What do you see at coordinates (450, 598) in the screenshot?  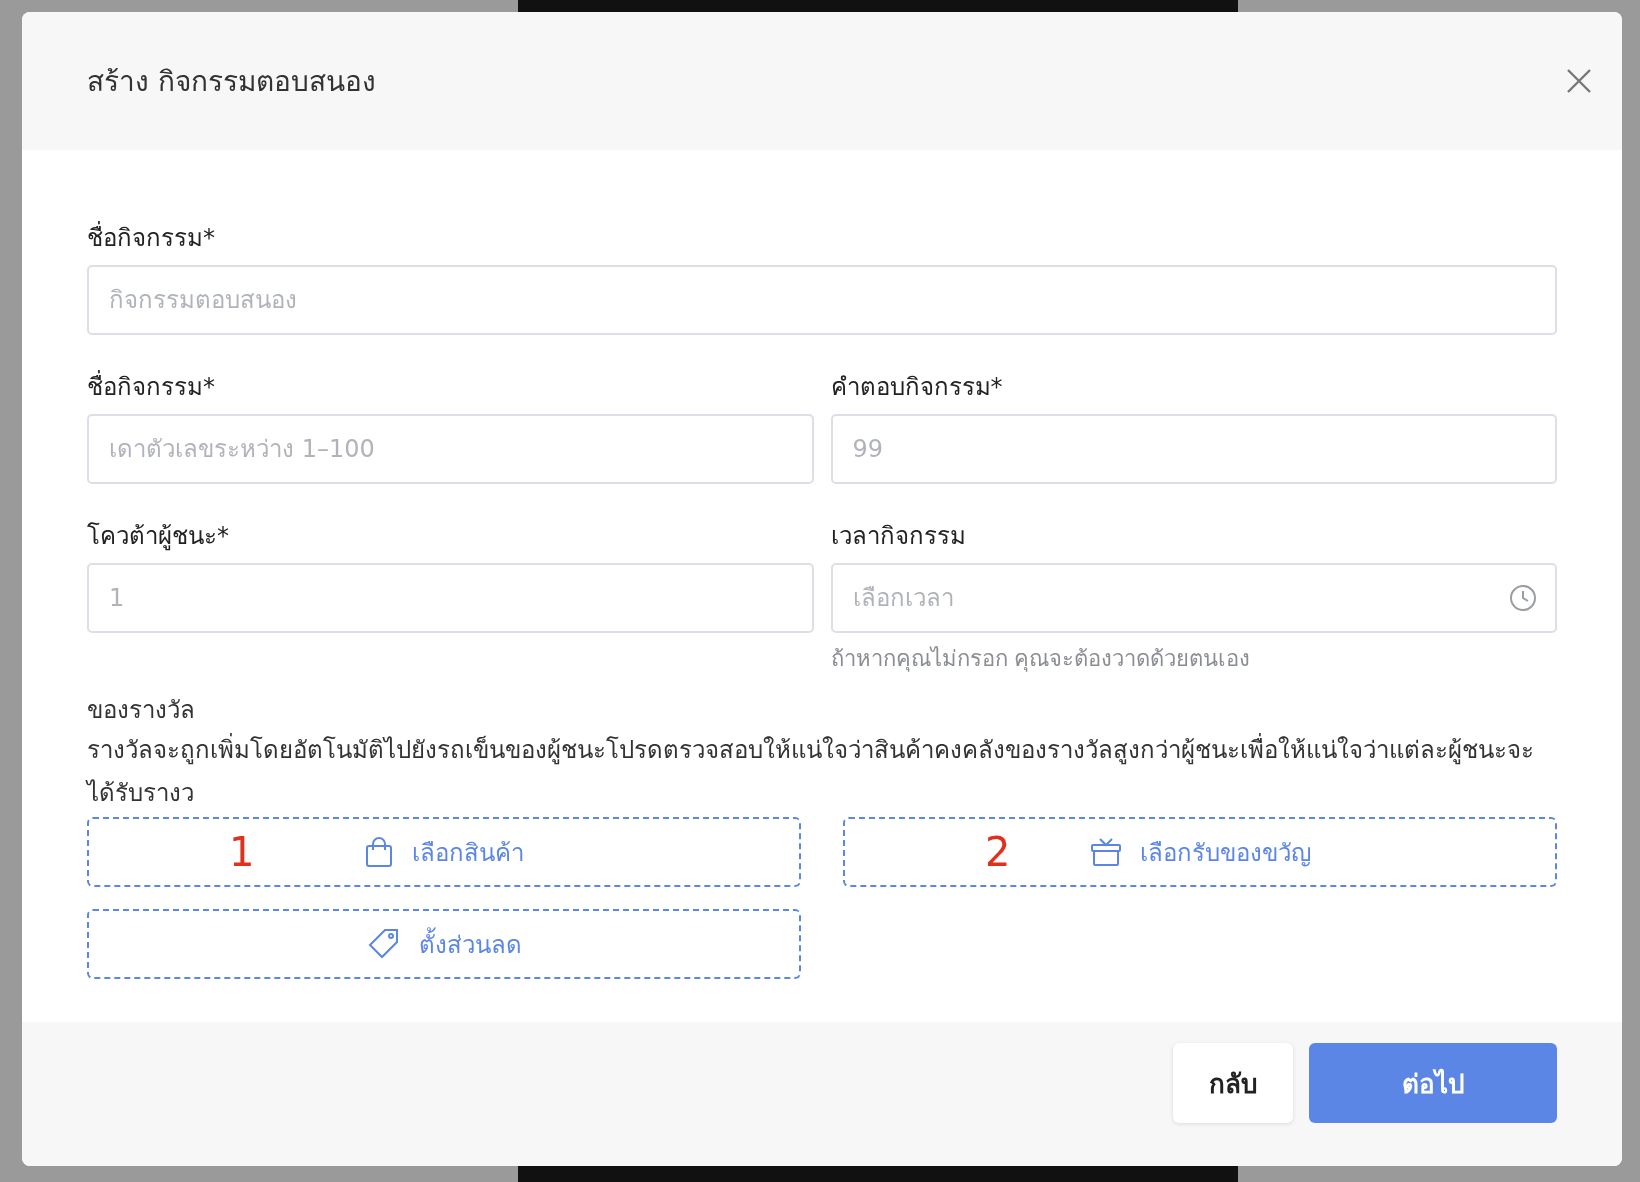 I see `input-field: 1` at bounding box center [450, 598].